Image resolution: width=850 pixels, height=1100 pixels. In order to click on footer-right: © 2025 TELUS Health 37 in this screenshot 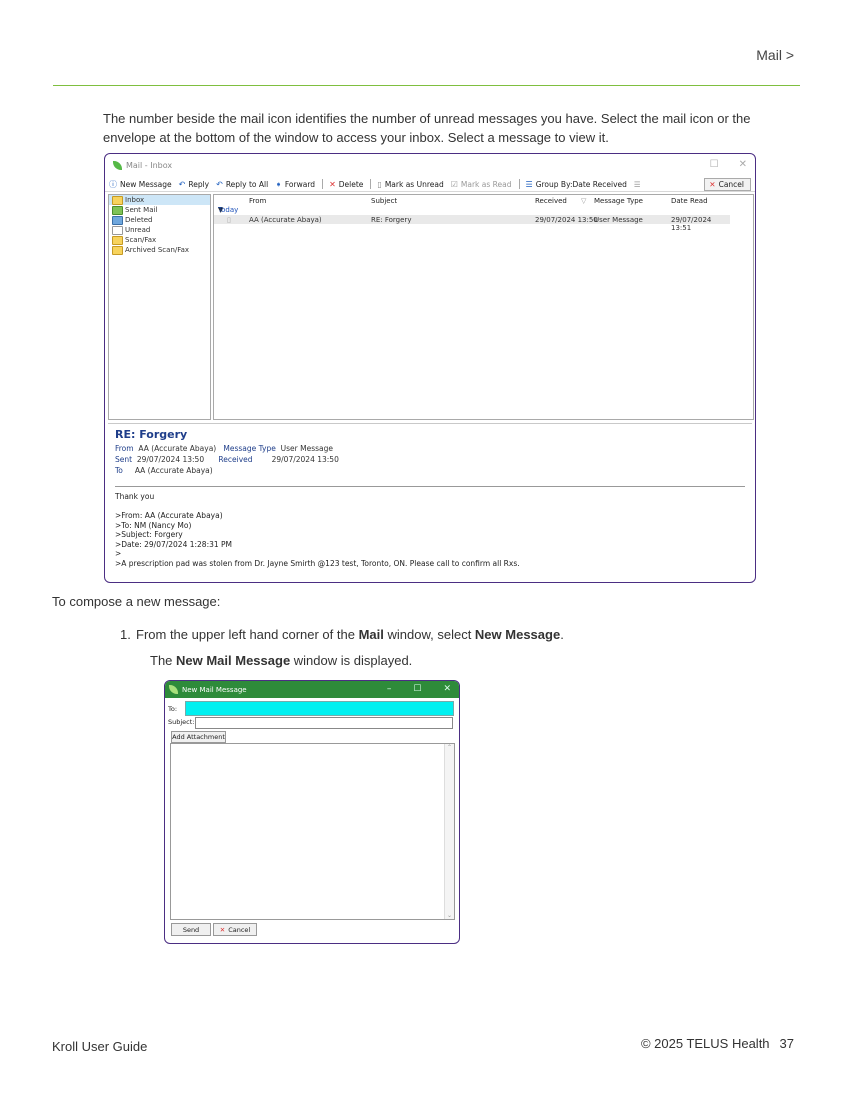, I will do `click(717, 1043)`.